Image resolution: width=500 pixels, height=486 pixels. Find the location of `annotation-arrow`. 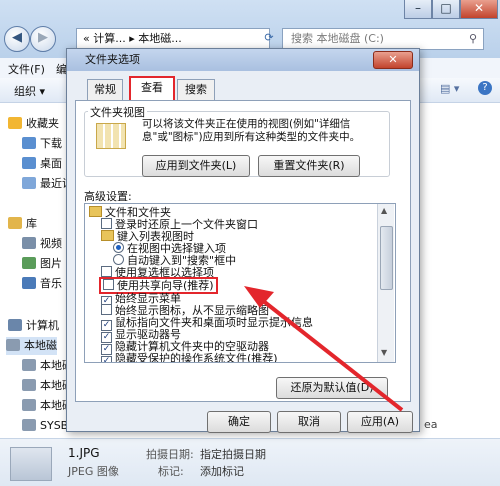

annotation-arrow is located at coordinates (324, 349).